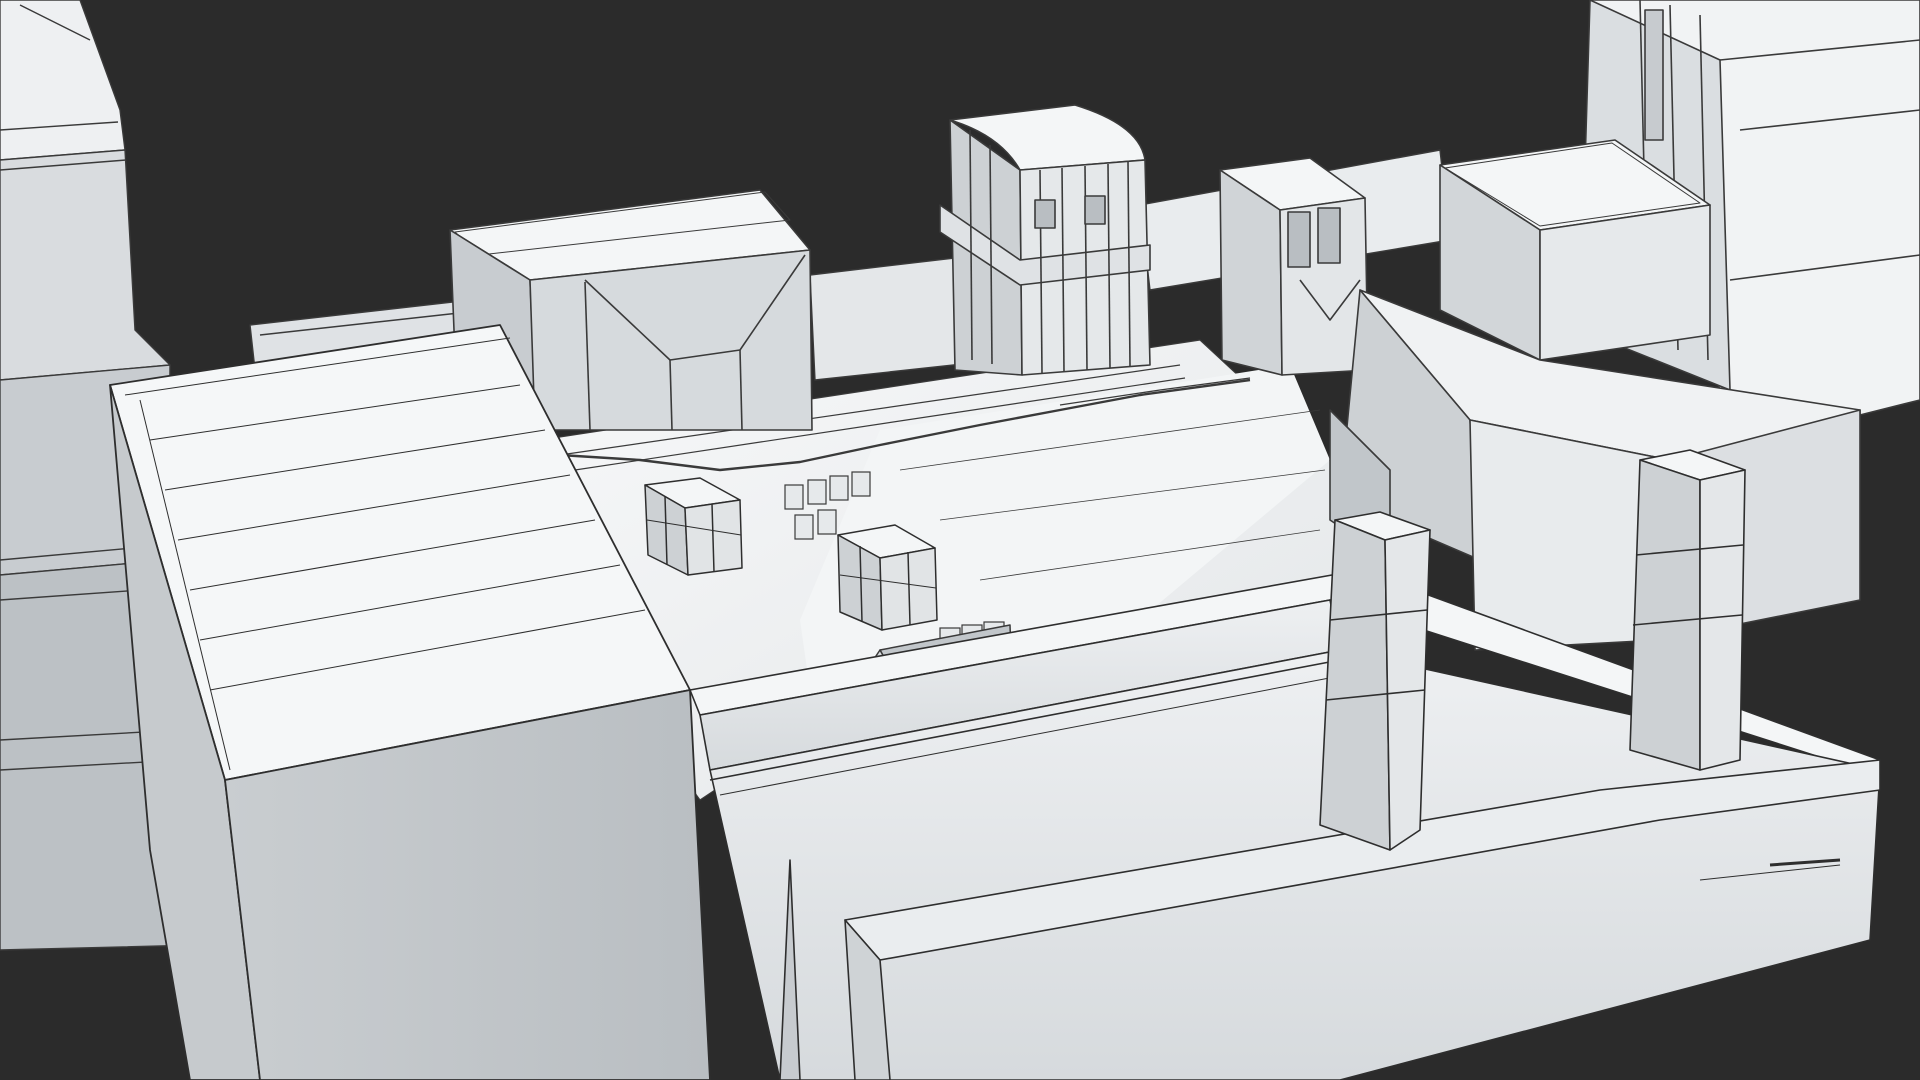 This screenshot has width=1920, height=1080. Describe the element at coordinates (887, 577) in the screenshot. I see `crate-stack-center` at that location.